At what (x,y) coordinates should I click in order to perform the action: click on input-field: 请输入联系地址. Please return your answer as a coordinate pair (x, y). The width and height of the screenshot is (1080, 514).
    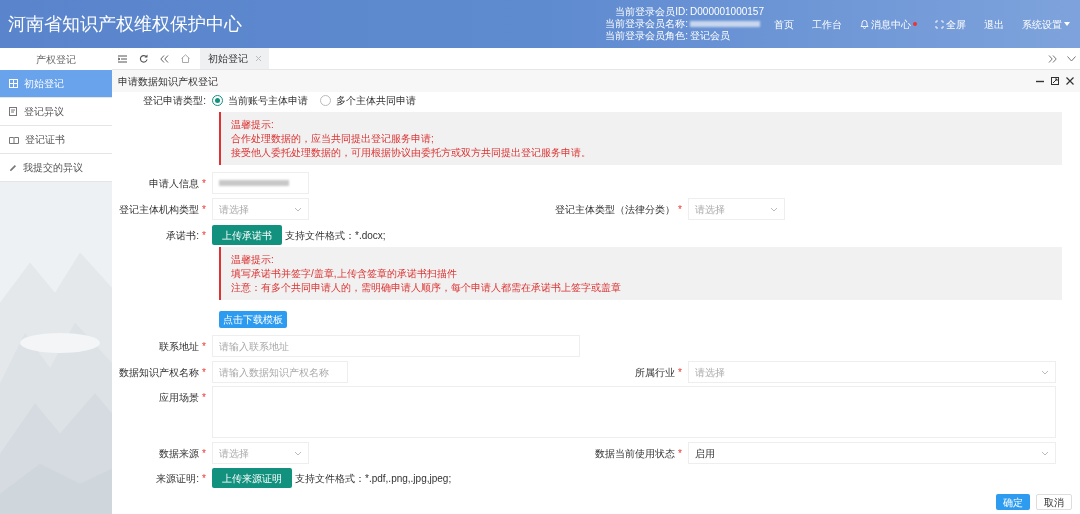
    Looking at the image, I should click on (396, 346).